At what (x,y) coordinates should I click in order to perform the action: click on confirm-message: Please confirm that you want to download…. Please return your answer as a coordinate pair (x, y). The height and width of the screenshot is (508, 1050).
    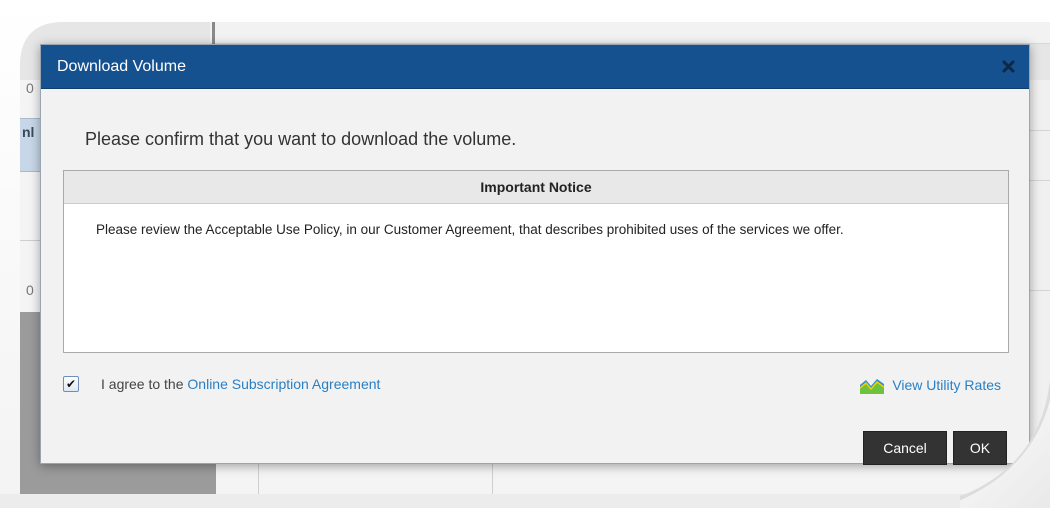
    Looking at the image, I should click on (301, 139).